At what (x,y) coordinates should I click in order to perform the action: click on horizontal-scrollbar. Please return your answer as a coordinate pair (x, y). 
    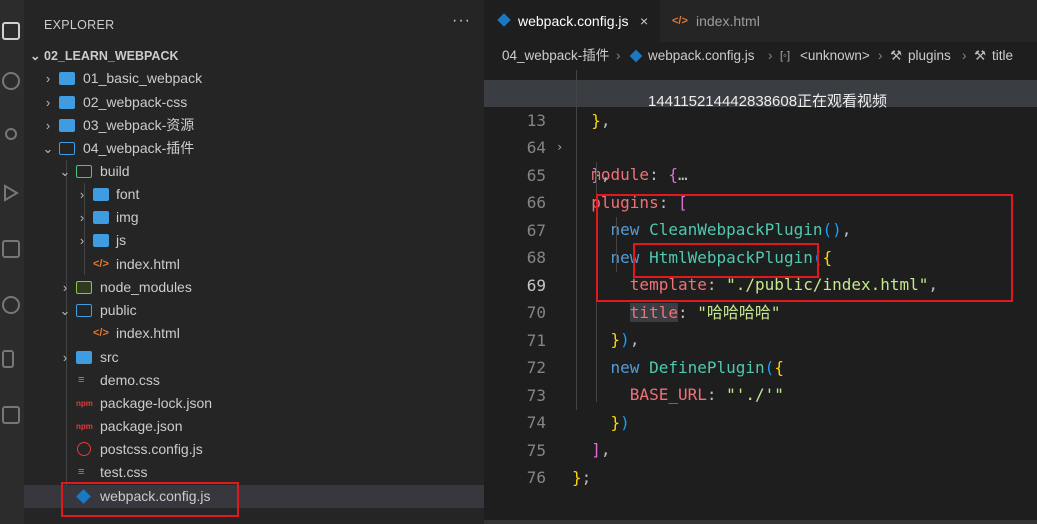
    Looking at the image, I should click on (760, 522).